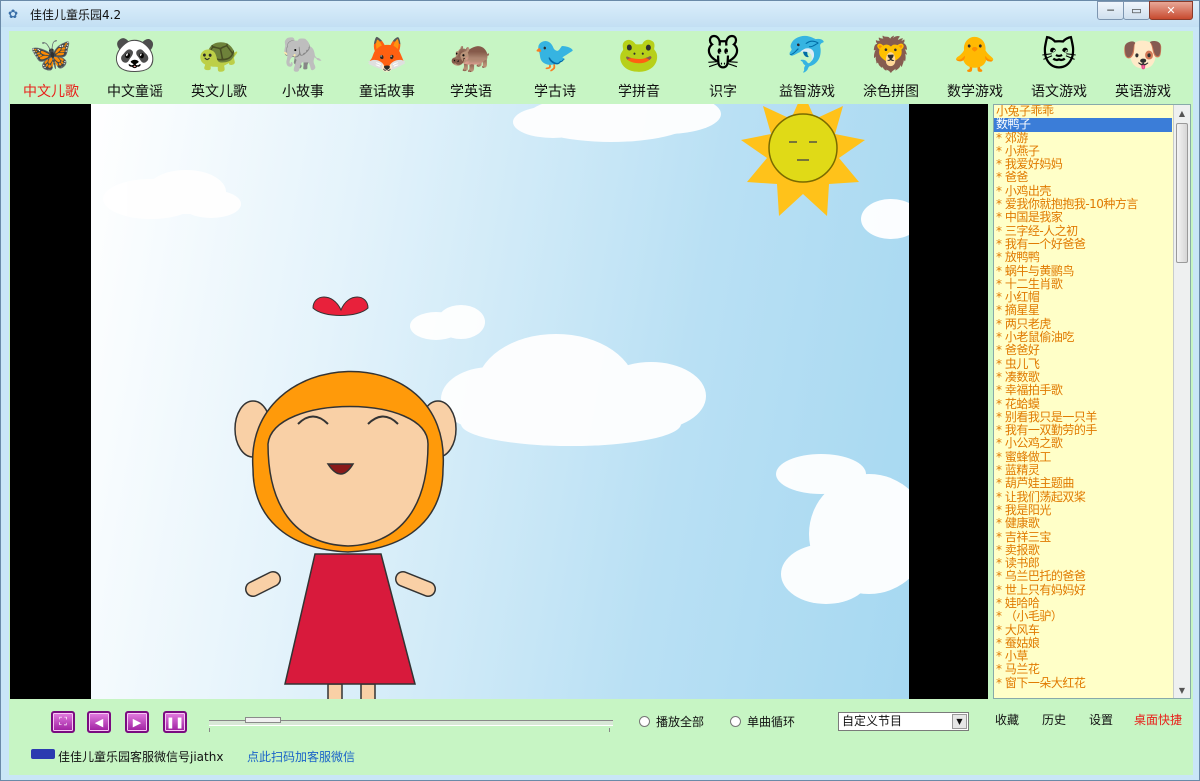 This screenshot has width=1200, height=781. Describe the element at coordinates (51, 55) in the screenshot. I see `butterfly-icon: 🦋` at that location.